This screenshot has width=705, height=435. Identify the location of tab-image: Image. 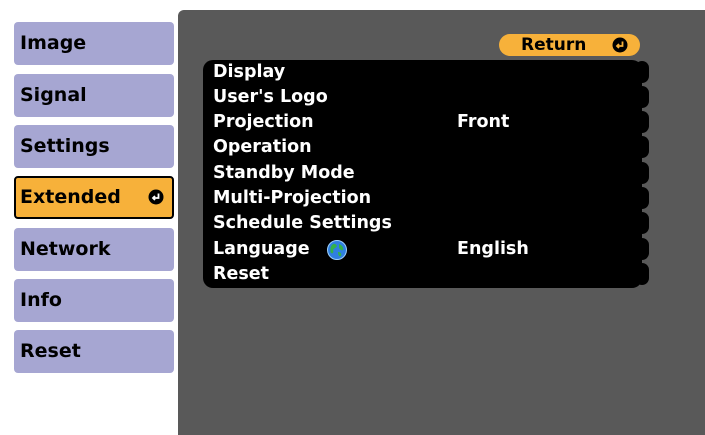
(94, 43).